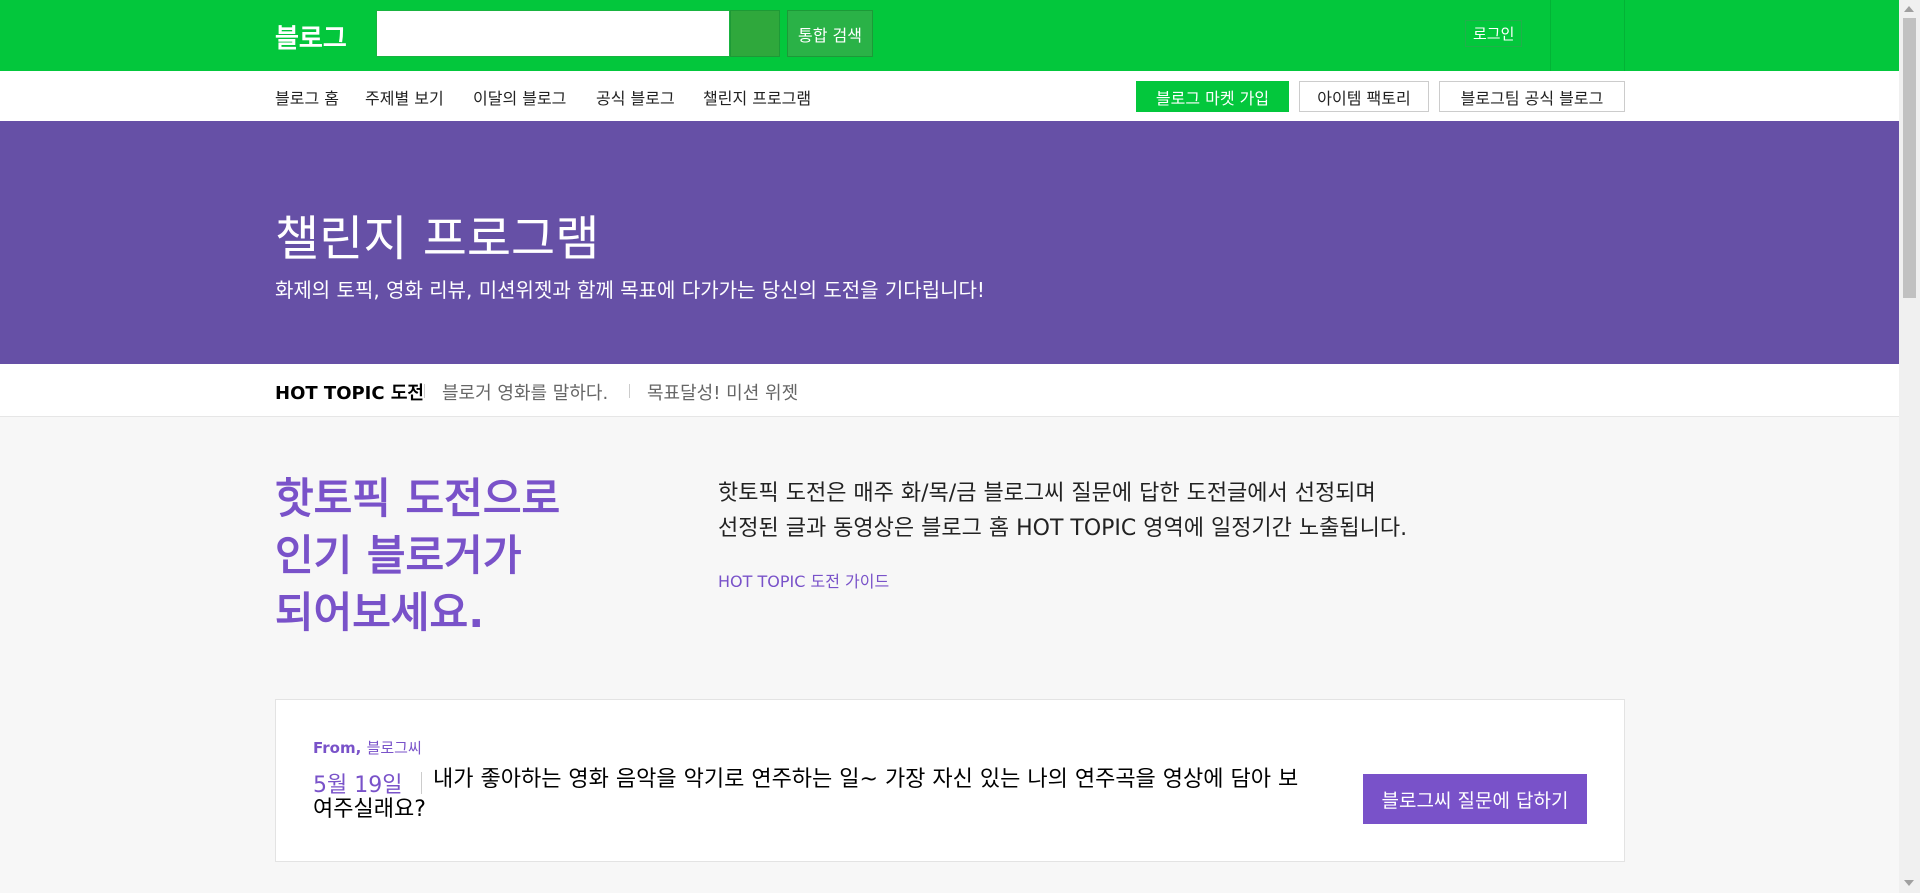 Image resolution: width=1920 pixels, height=893 pixels. I want to click on item-factory-button: 아이템 팩토리, so click(1364, 96).